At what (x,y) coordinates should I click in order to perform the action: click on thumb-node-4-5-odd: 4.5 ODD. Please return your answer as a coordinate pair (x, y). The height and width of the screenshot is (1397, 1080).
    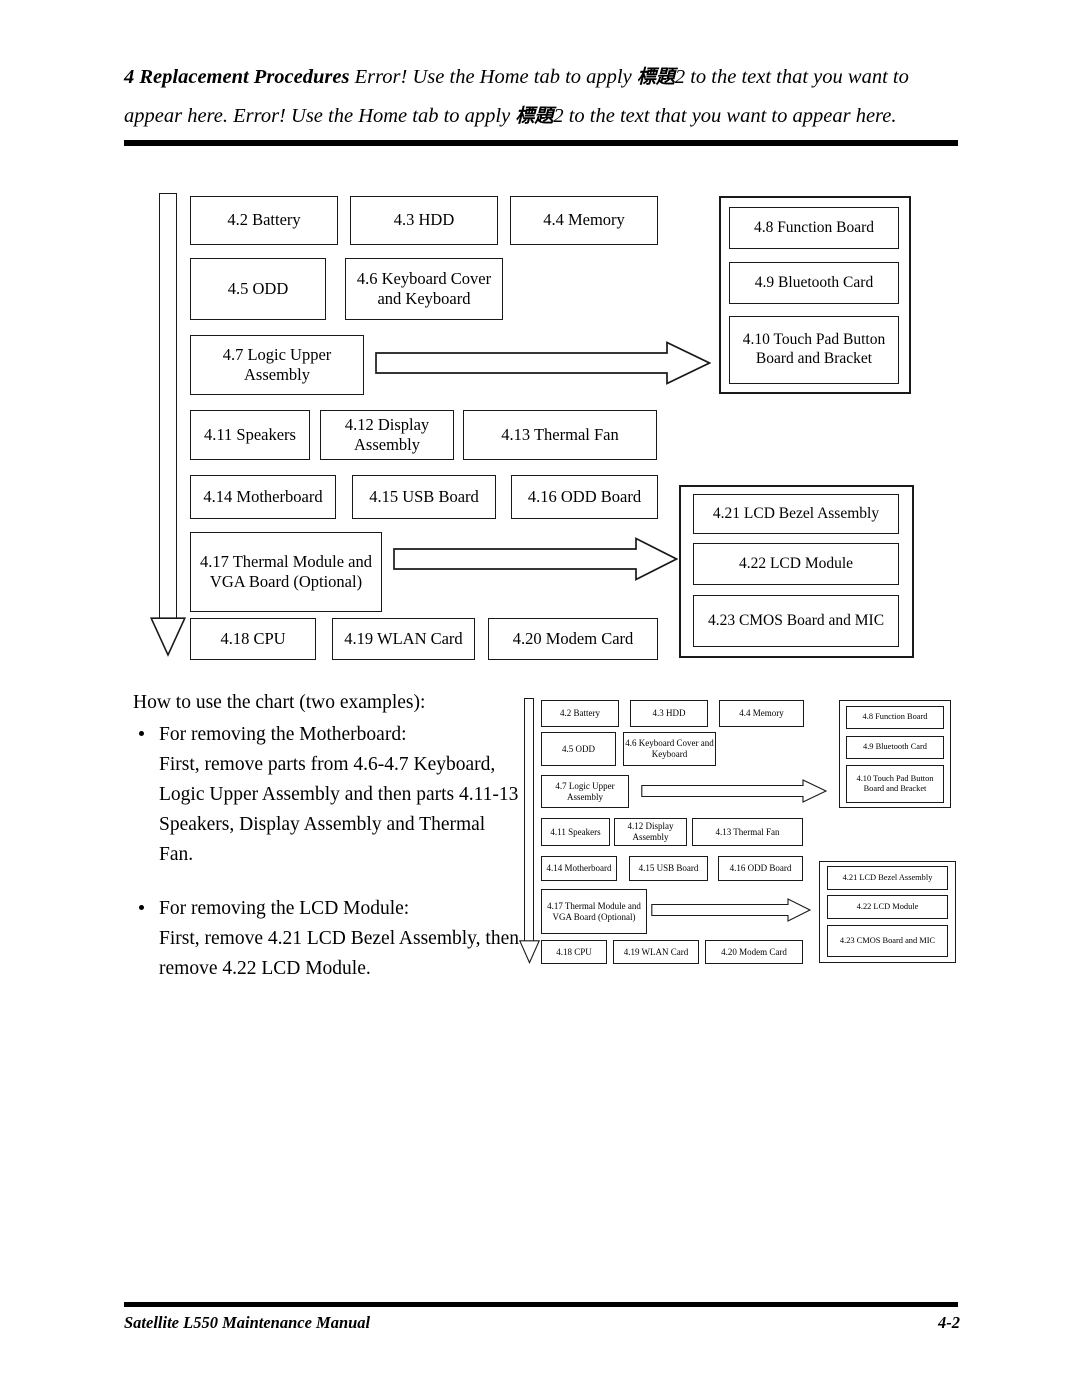
    Looking at the image, I should click on (578, 749).